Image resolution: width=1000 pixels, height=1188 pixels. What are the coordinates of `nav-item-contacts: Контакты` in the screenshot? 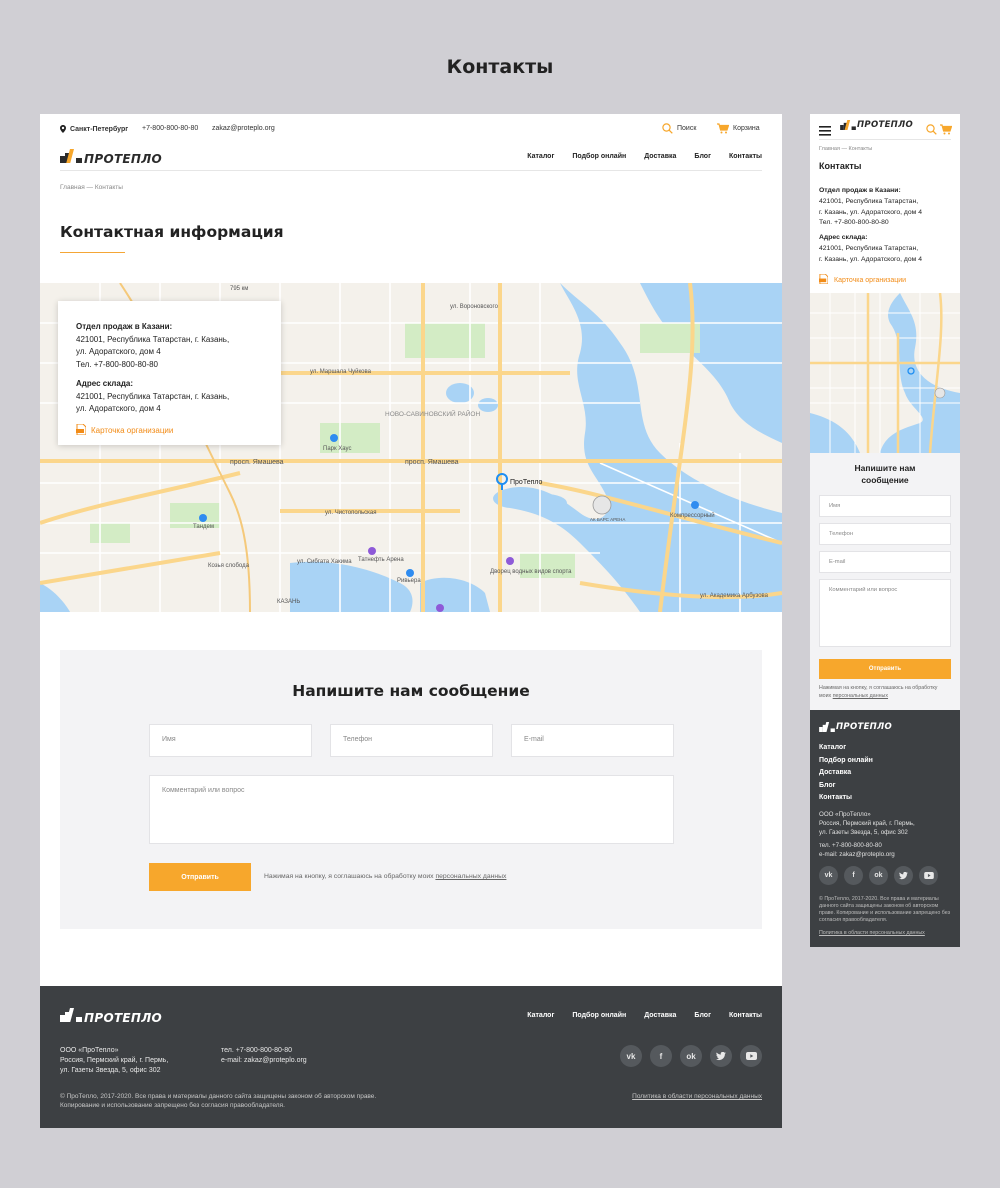 It's located at (745, 156).